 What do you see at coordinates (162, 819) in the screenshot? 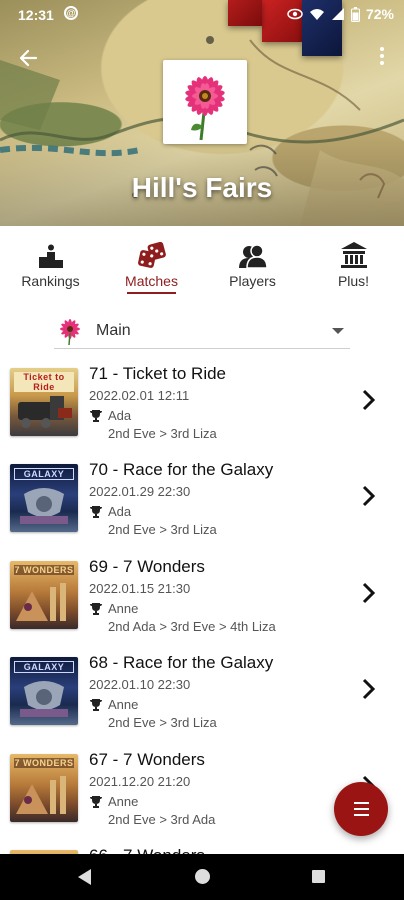
I see `match-ranking: 2nd Eve > 3rd Ada` at bounding box center [162, 819].